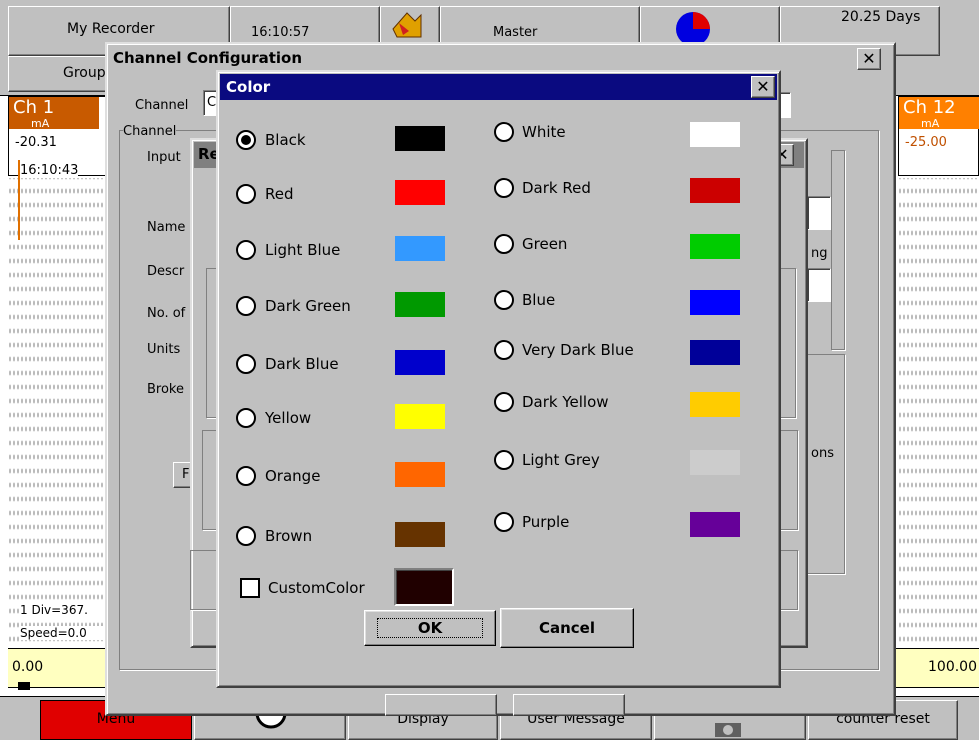 The height and width of the screenshot is (741, 979). Describe the element at coordinates (246, 140) in the screenshot. I see `color-radio-black` at that location.